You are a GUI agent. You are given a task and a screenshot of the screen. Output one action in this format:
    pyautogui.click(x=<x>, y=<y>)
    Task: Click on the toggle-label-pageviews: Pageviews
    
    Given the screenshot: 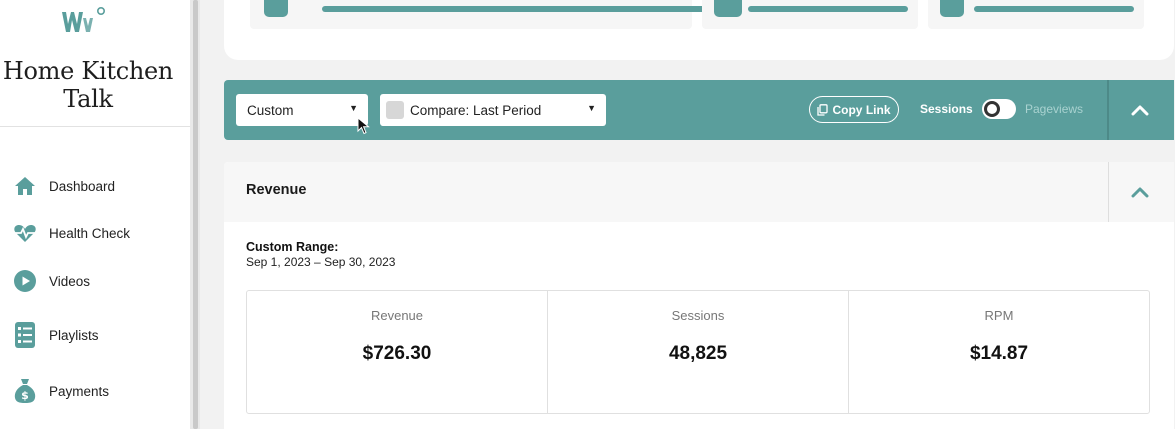 What is the action you would take?
    pyautogui.click(x=1054, y=109)
    